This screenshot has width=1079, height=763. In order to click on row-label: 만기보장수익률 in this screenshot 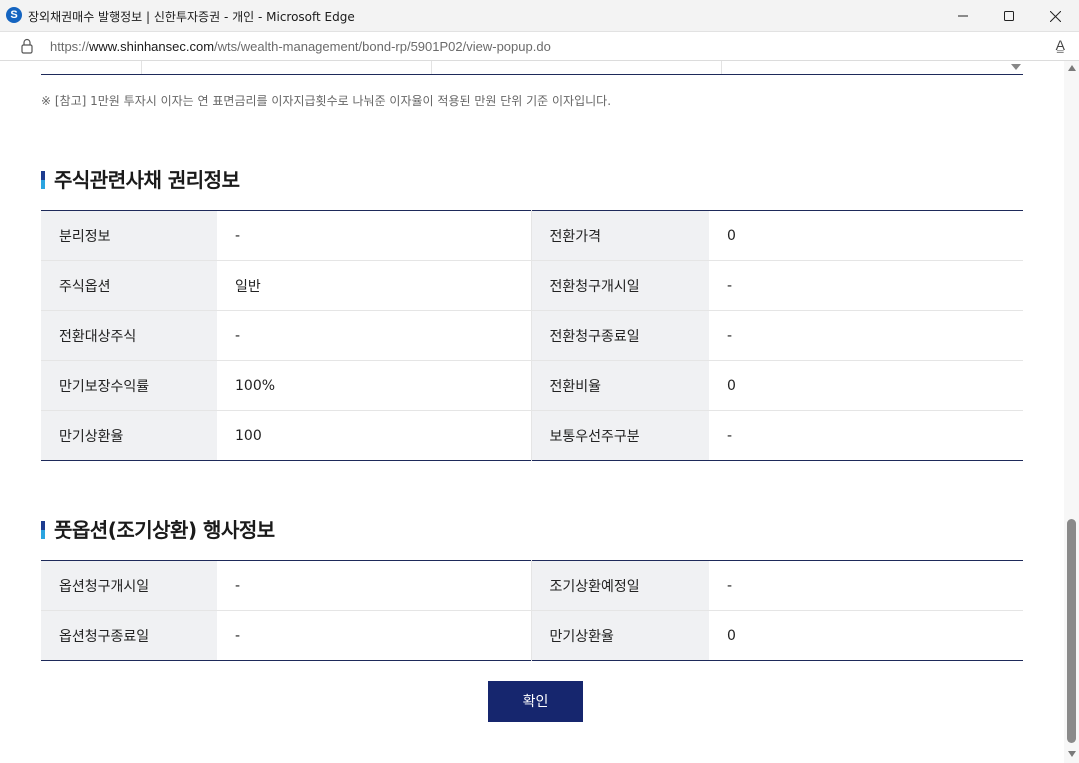, I will do `click(129, 385)`.